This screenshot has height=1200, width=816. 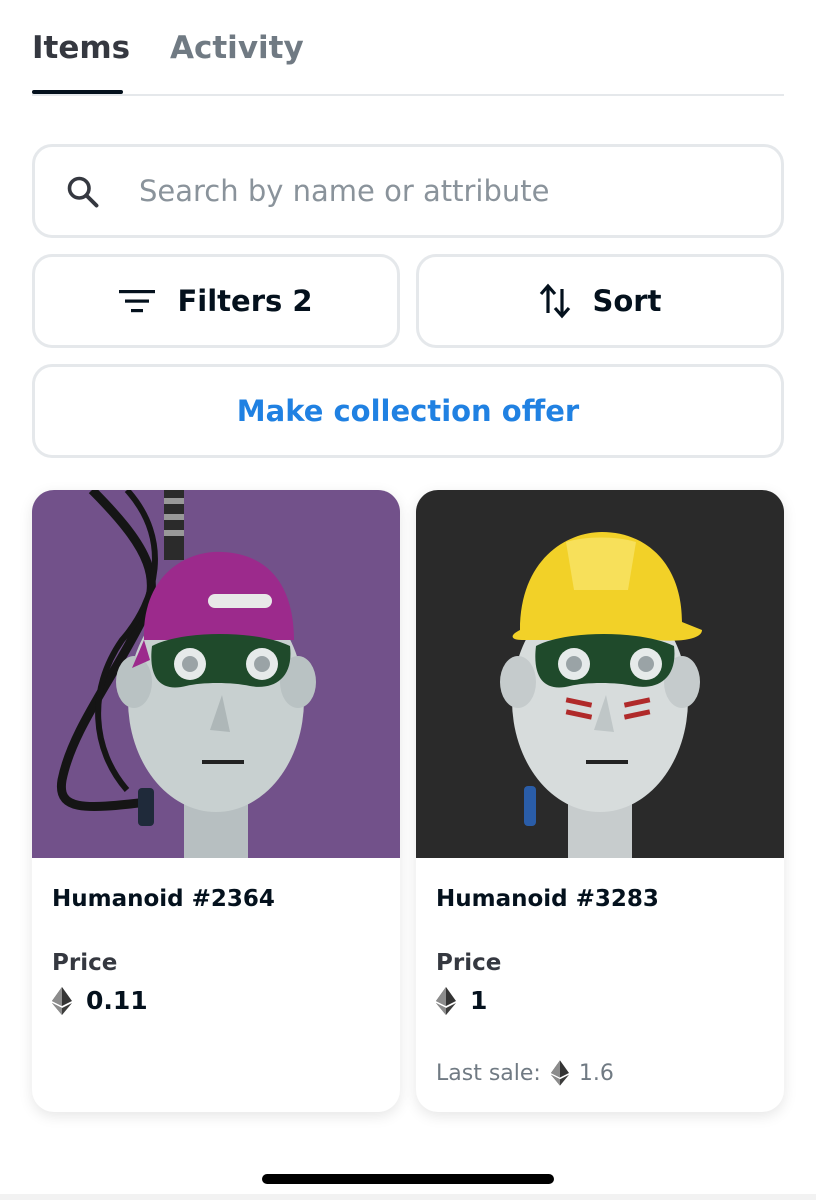 I want to click on tab-bar: Items Activity, so click(x=408, y=48).